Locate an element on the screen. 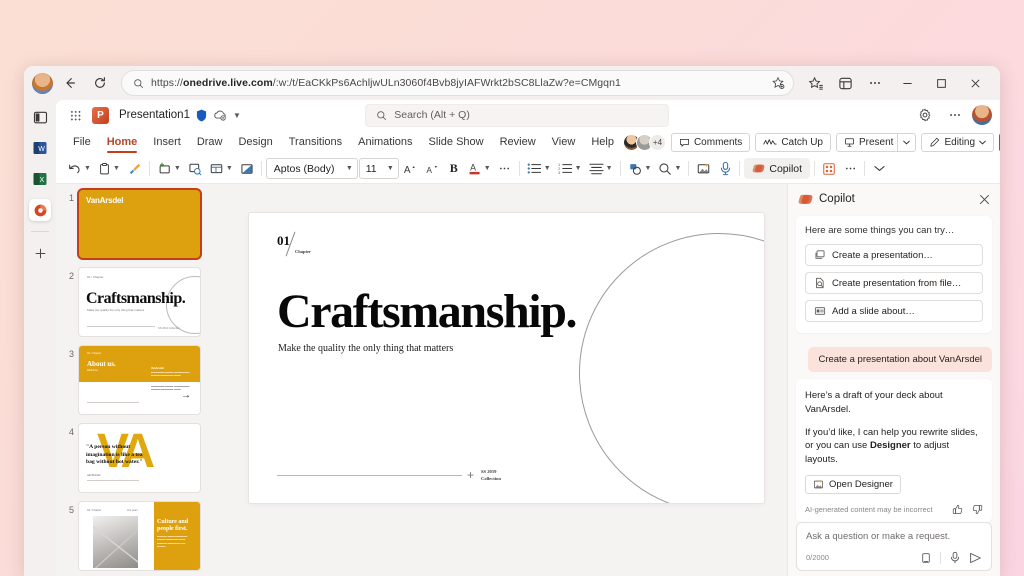 This screenshot has height=576, width=1024. tab-home: Home is located at coordinates (122, 143).